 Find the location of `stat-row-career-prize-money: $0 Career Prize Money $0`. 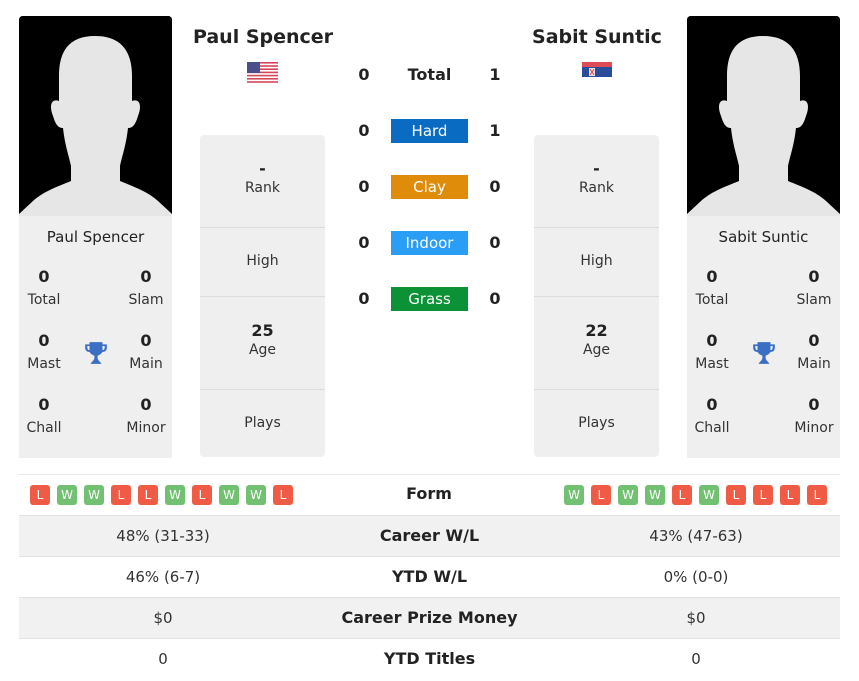

stat-row-career-prize-money: $0 Career Prize Money $0 is located at coordinates (429, 617).